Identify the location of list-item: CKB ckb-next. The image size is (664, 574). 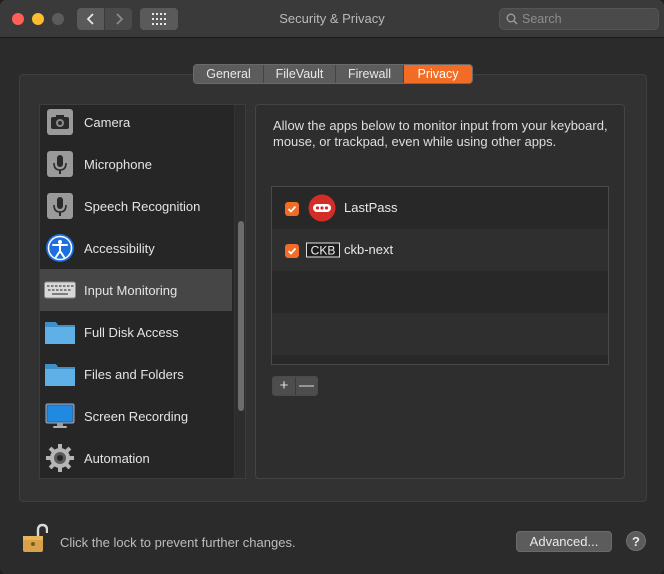
(440, 250).